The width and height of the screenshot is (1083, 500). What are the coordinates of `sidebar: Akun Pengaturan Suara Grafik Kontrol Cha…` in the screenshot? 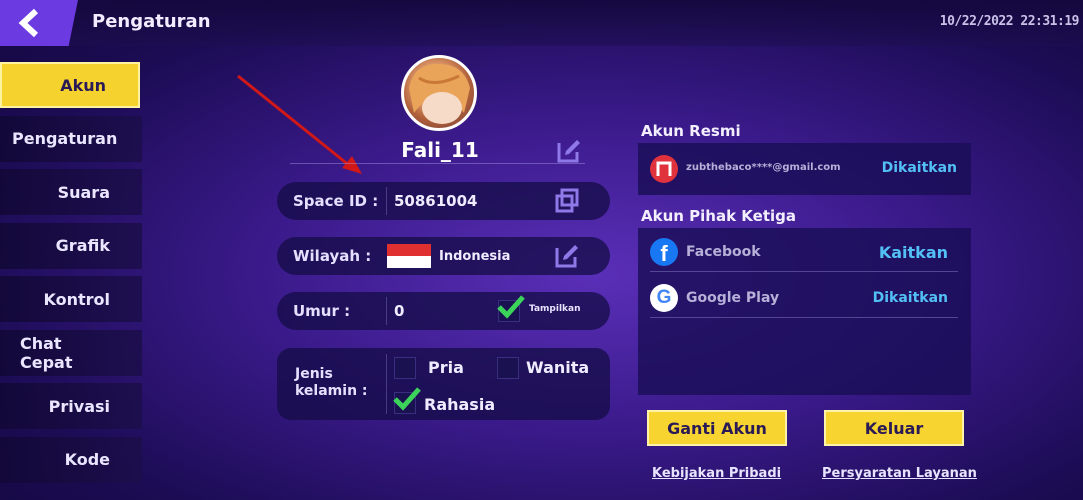 It's located at (71, 276).